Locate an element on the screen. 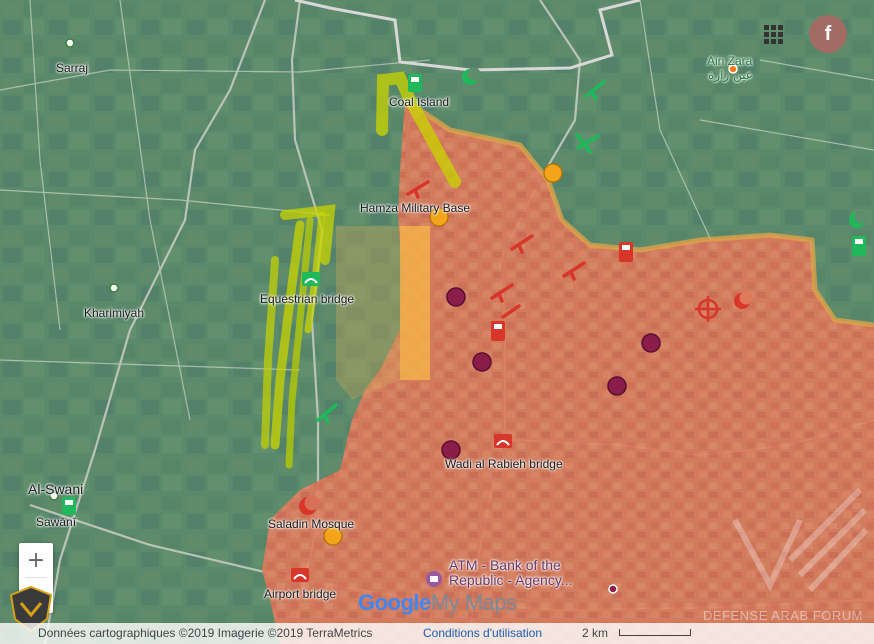  apps-grid-icon is located at coordinates (774, 35).